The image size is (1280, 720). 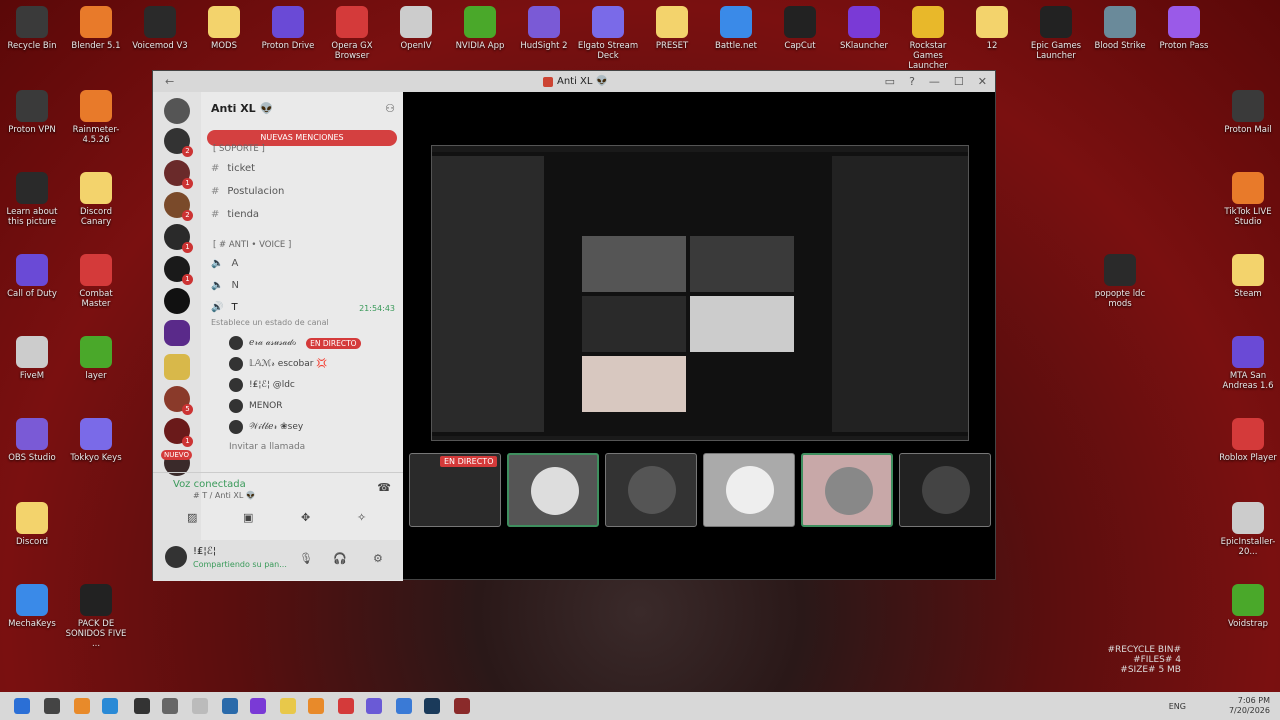 I want to click on desktop-icon: OpenIV, so click(x=416, y=26).